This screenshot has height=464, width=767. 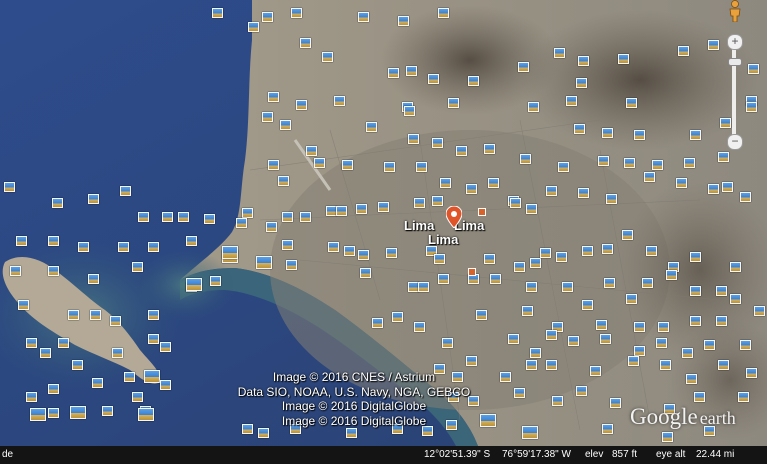 I want to click on zoom-out-button: −, so click(x=735, y=142).